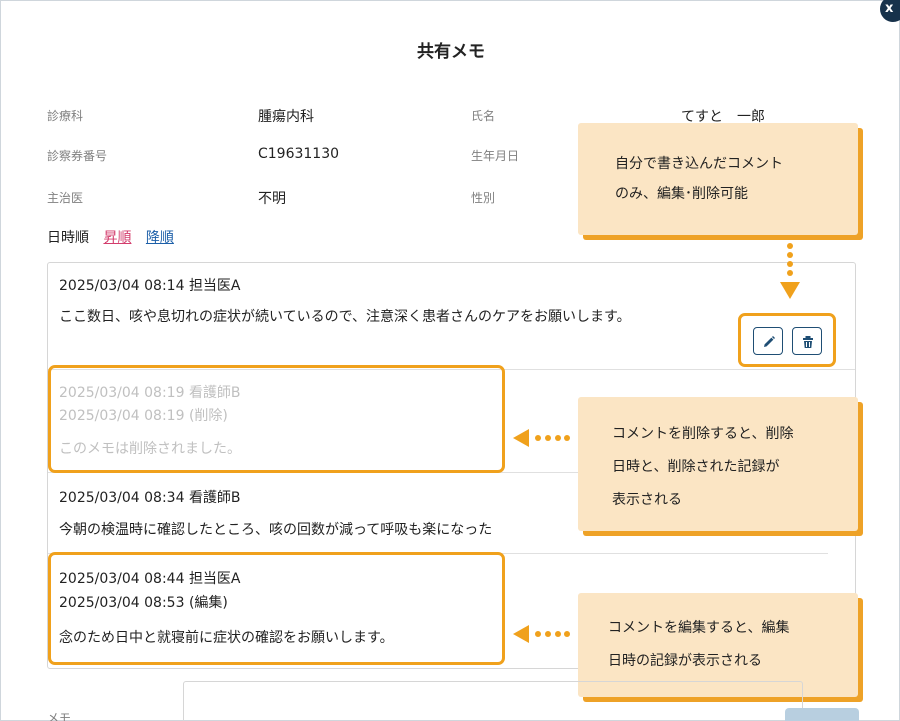 The width and height of the screenshot is (900, 721). What do you see at coordinates (787, 340) in the screenshot?
I see `action-buttons-highlight` at bounding box center [787, 340].